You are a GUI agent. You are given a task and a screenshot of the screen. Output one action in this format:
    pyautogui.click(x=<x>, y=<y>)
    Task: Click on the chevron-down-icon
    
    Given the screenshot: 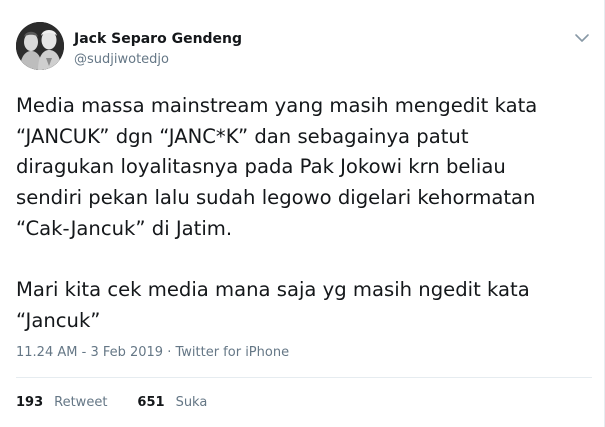 What is the action you would take?
    pyautogui.click(x=582, y=38)
    